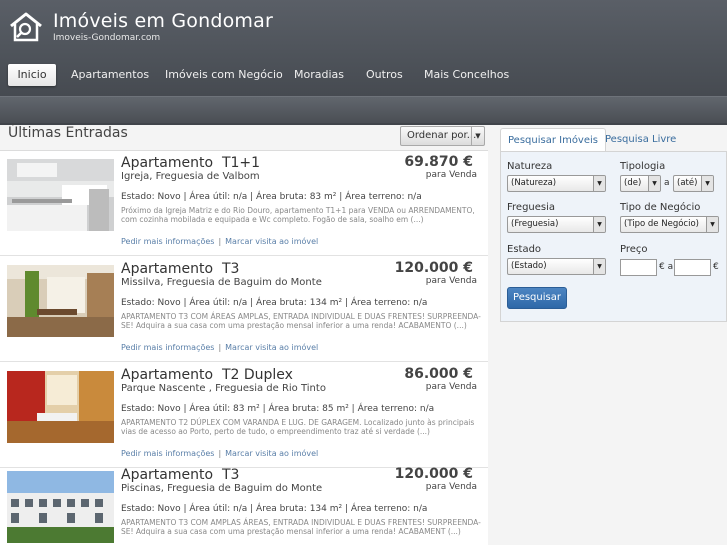 The height and width of the screenshot is (545, 727). Describe the element at coordinates (223, 388) in the screenshot. I see `listing-location: Parque Nascente , Freguesia de Rio Tinto` at that location.